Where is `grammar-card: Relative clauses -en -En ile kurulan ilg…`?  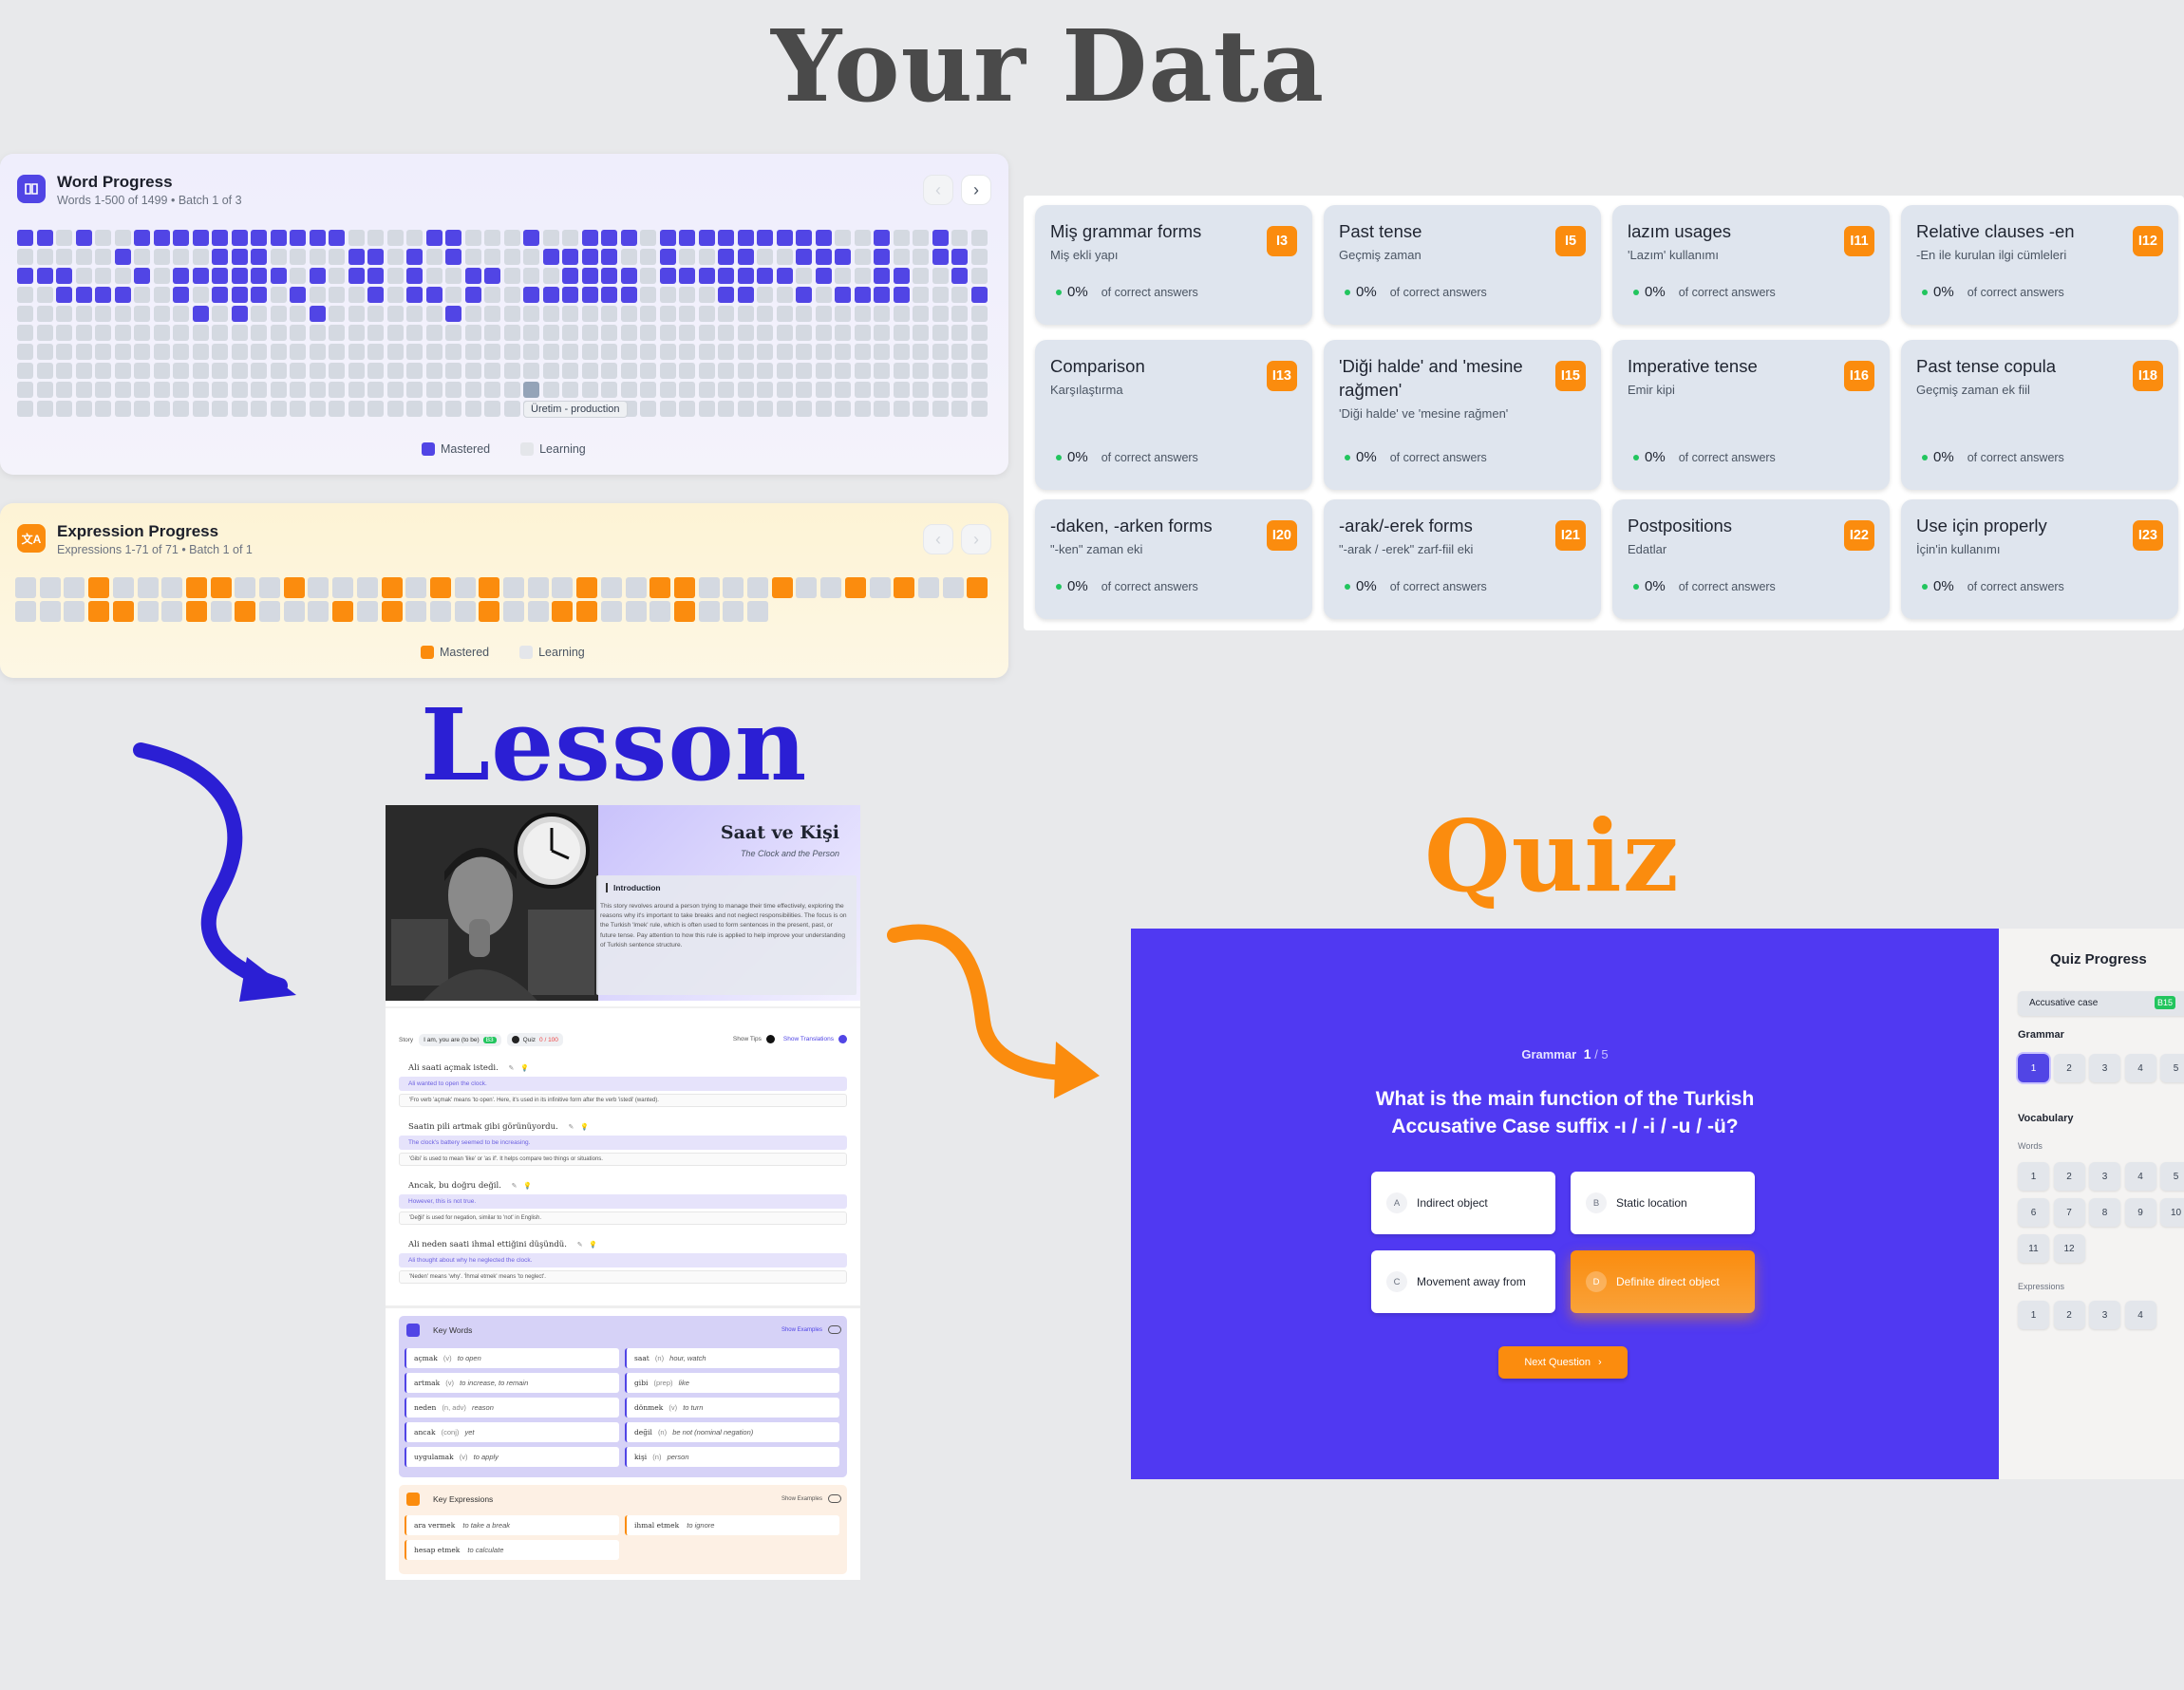
grammar-card: Relative clauses -en -En ile kurulan ilg… is located at coordinates (2040, 265).